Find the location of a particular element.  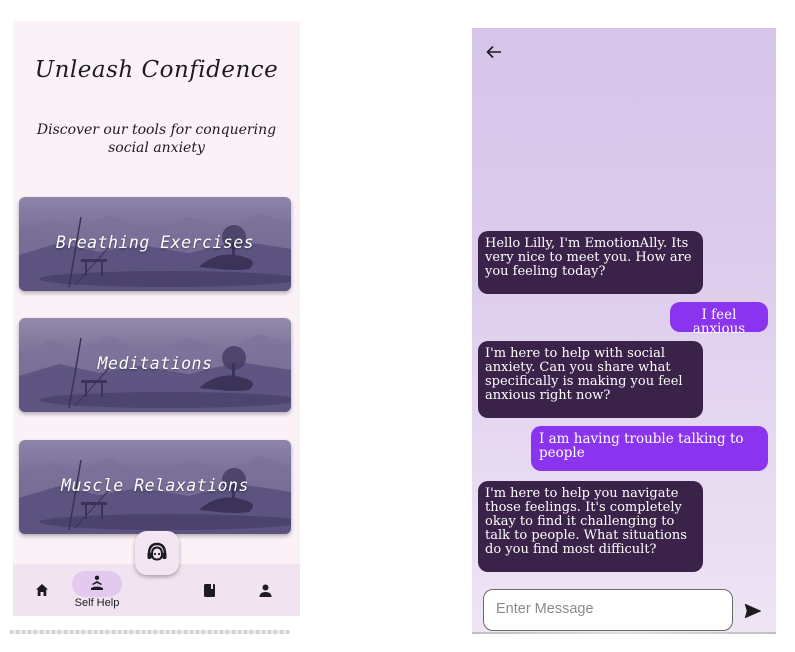

card-label: Muscle Relaxations is located at coordinates (155, 485).